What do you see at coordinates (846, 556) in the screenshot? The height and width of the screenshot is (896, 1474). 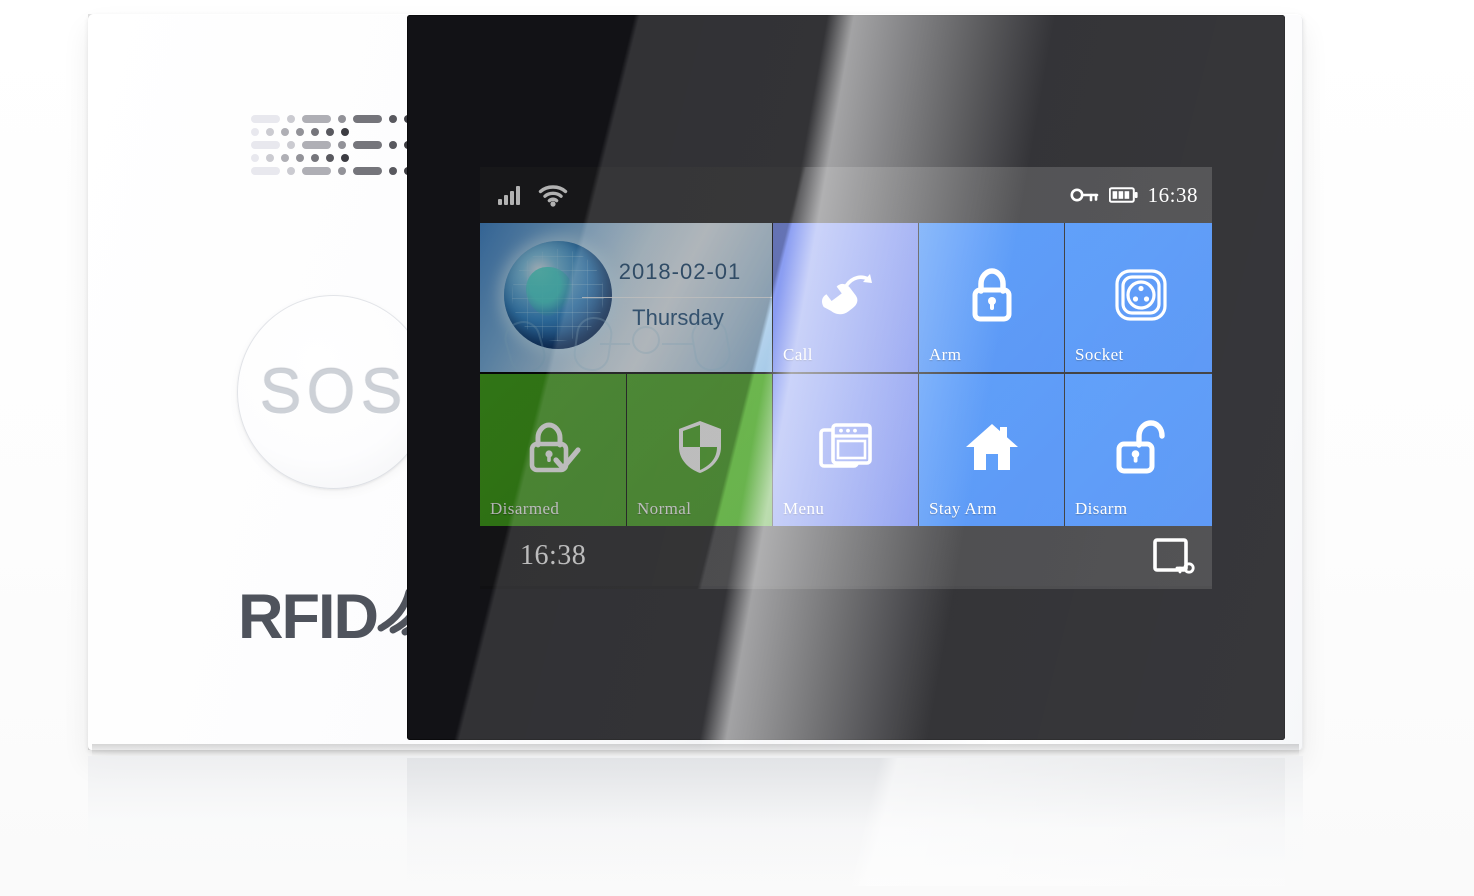 I see `bottom-bar: 16:38` at bounding box center [846, 556].